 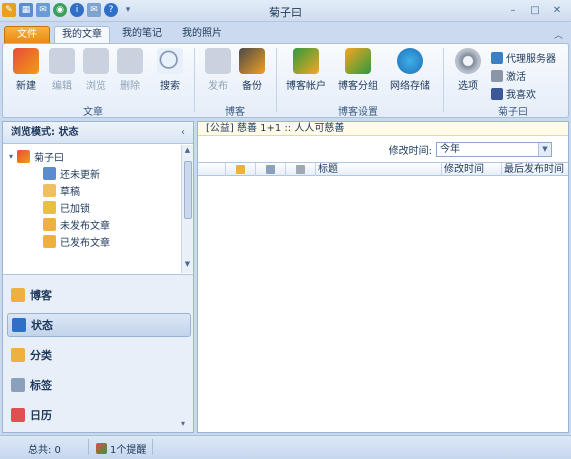 What do you see at coordinates (468, 61) in the screenshot?
I see `gear-icon` at bounding box center [468, 61].